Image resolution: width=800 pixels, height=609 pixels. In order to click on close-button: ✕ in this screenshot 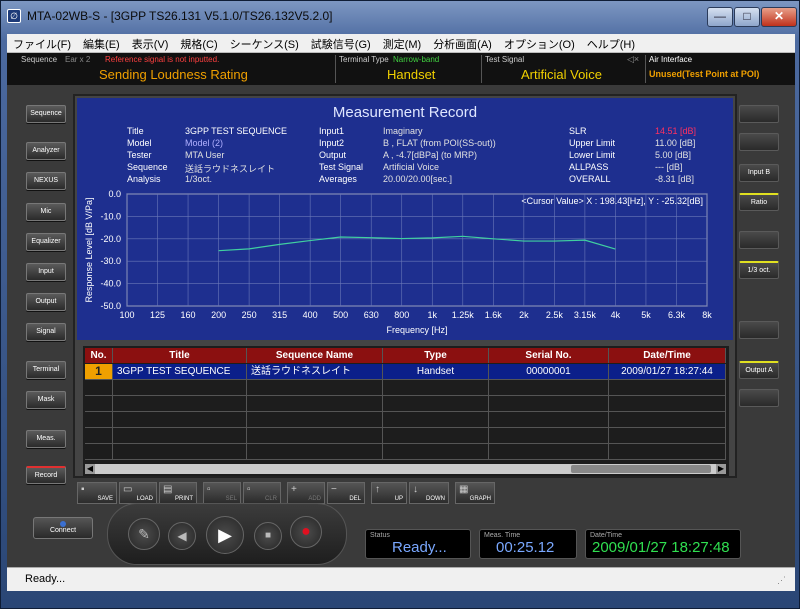, I will do `click(779, 17)`.